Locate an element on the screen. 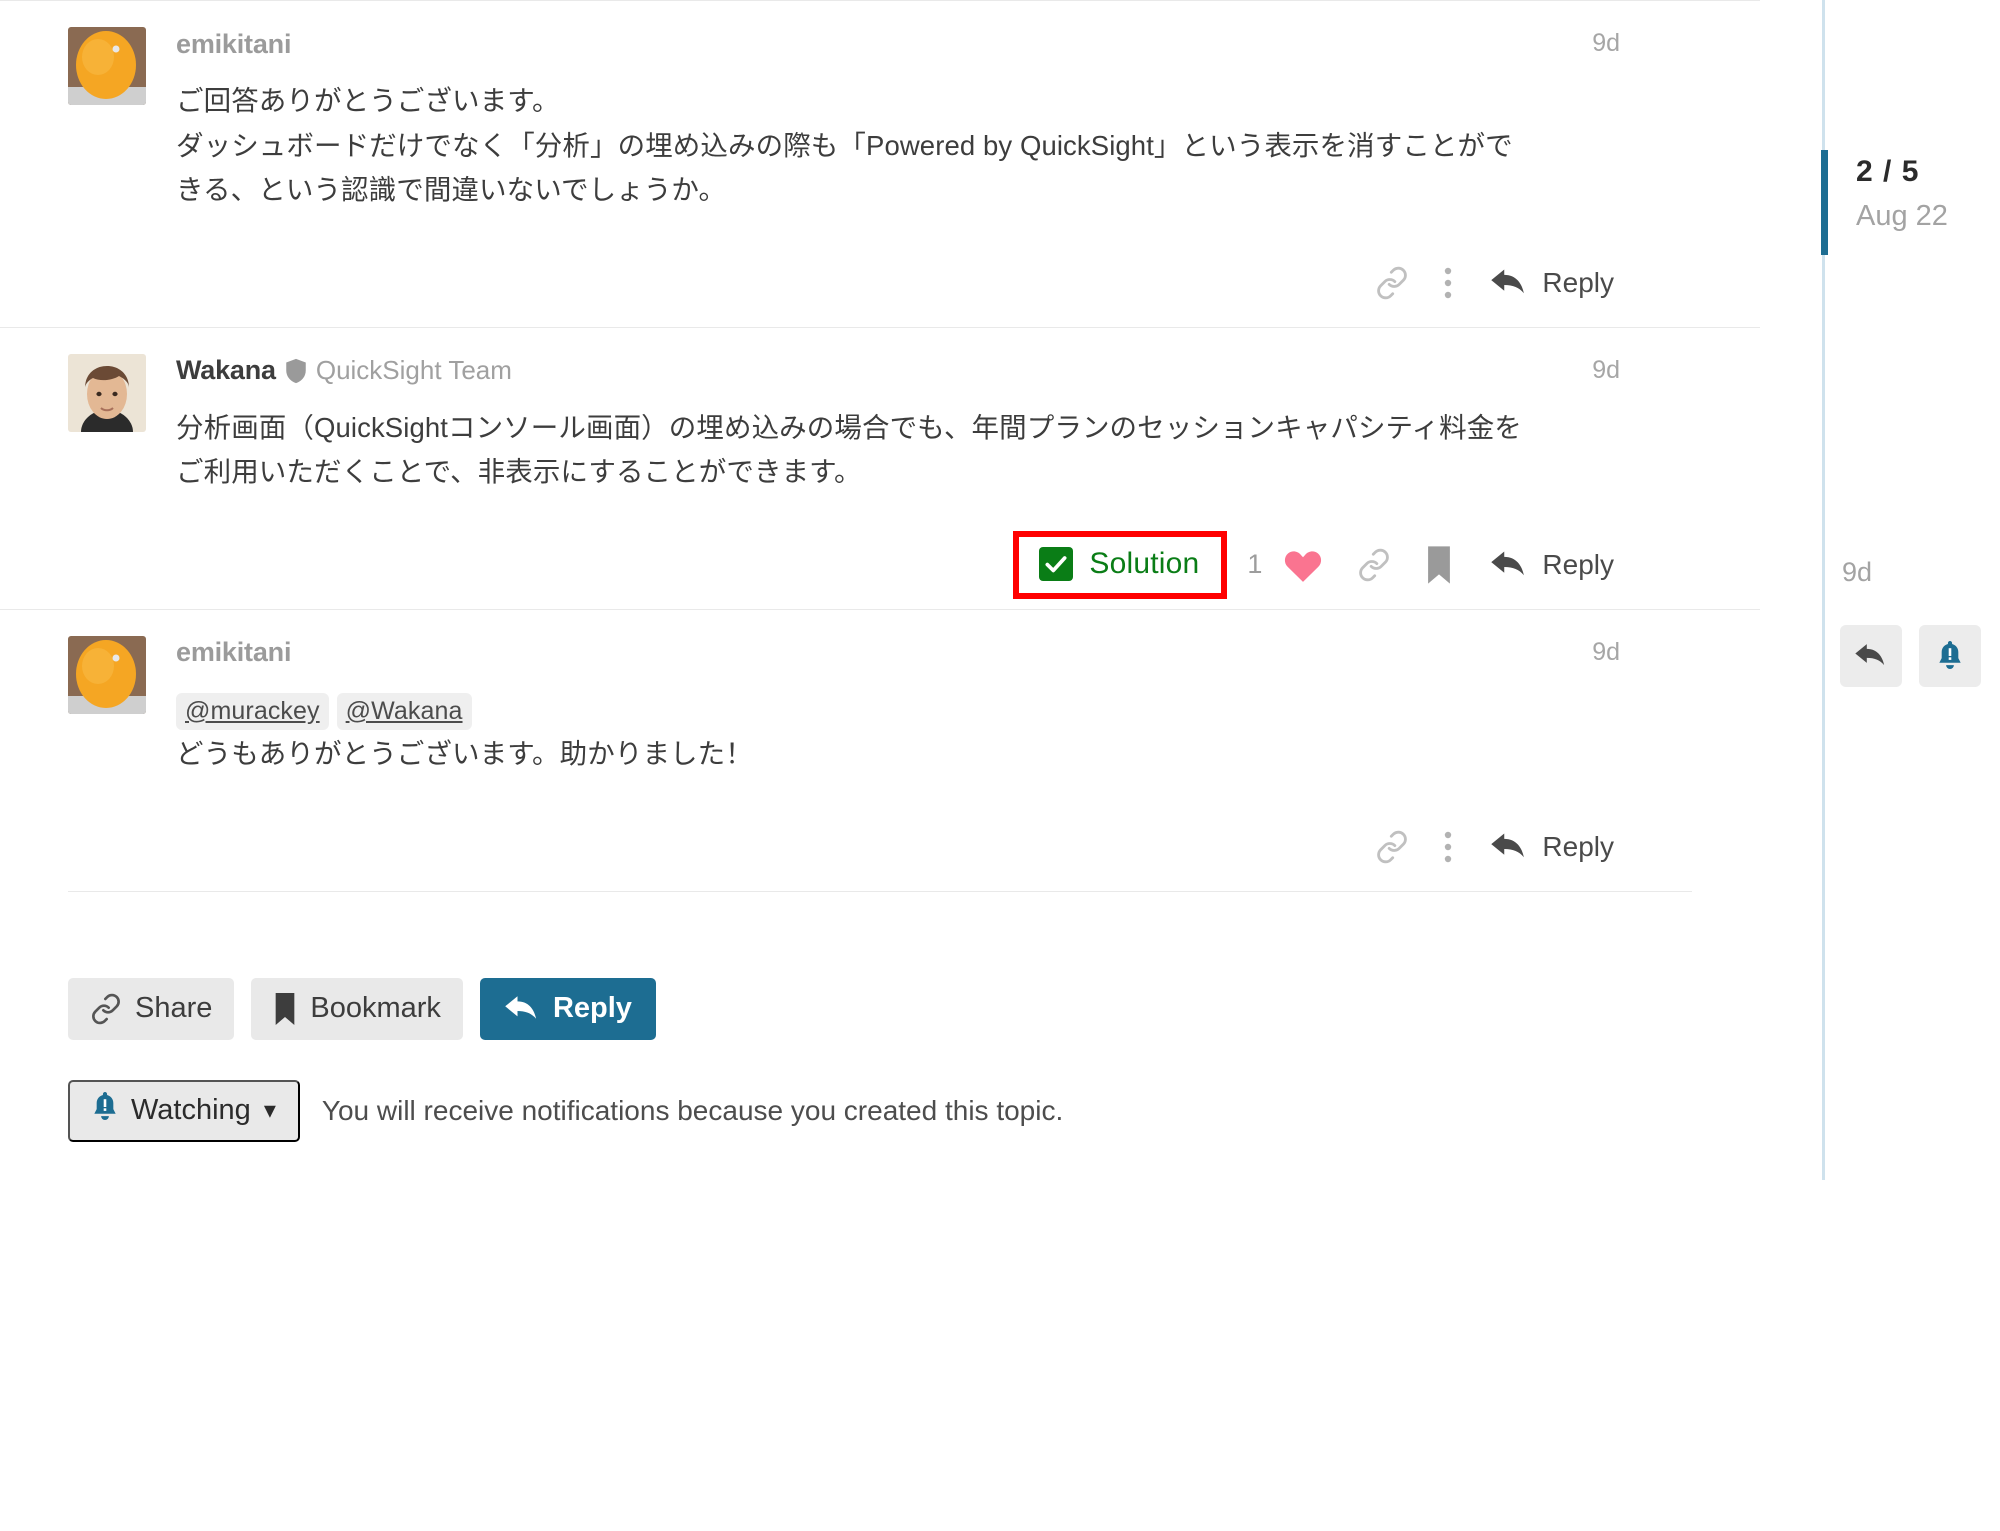 This screenshot has height=1531, width=2000. mention-link: @Wakana is located at coordinates (404, 711).